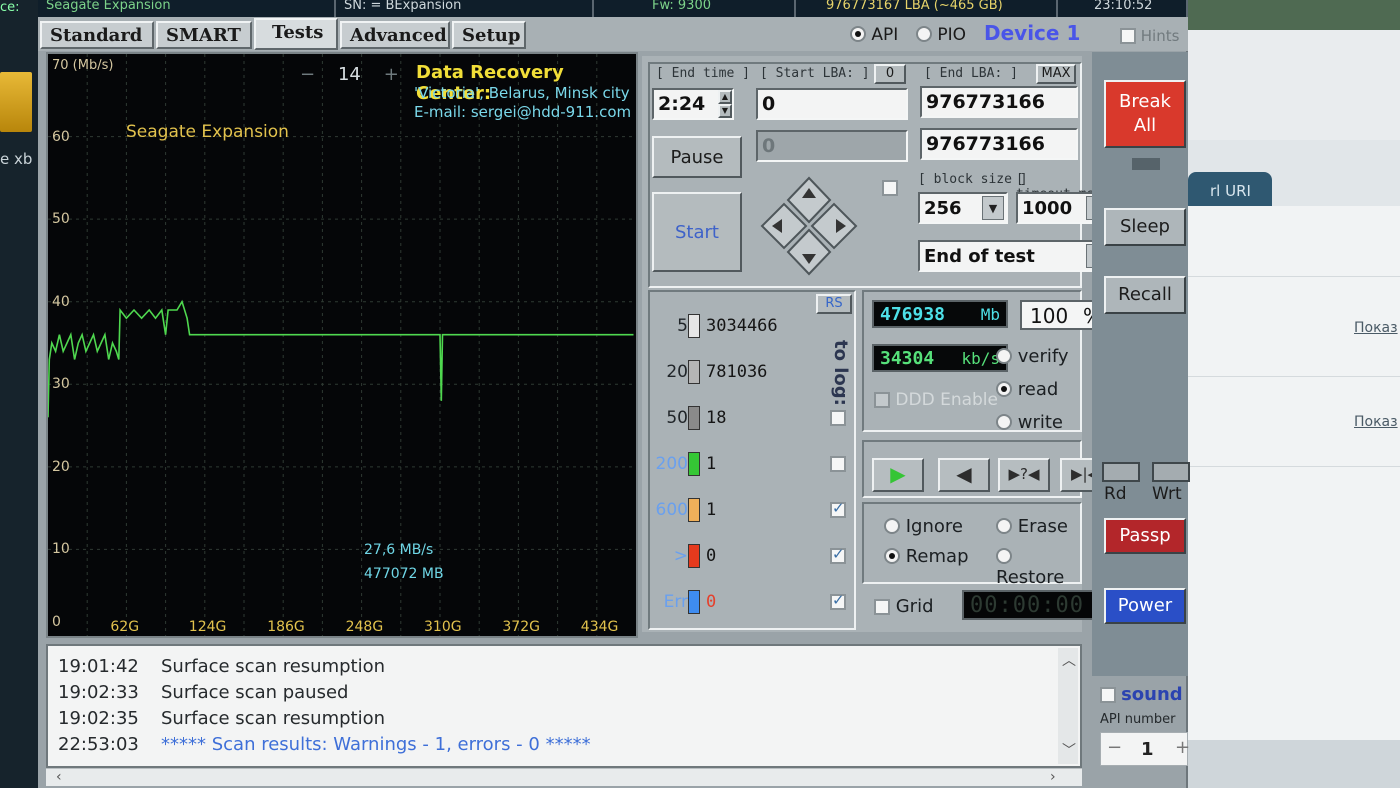  I want to click on block-stat-threshold: 600, so click(671, 510).